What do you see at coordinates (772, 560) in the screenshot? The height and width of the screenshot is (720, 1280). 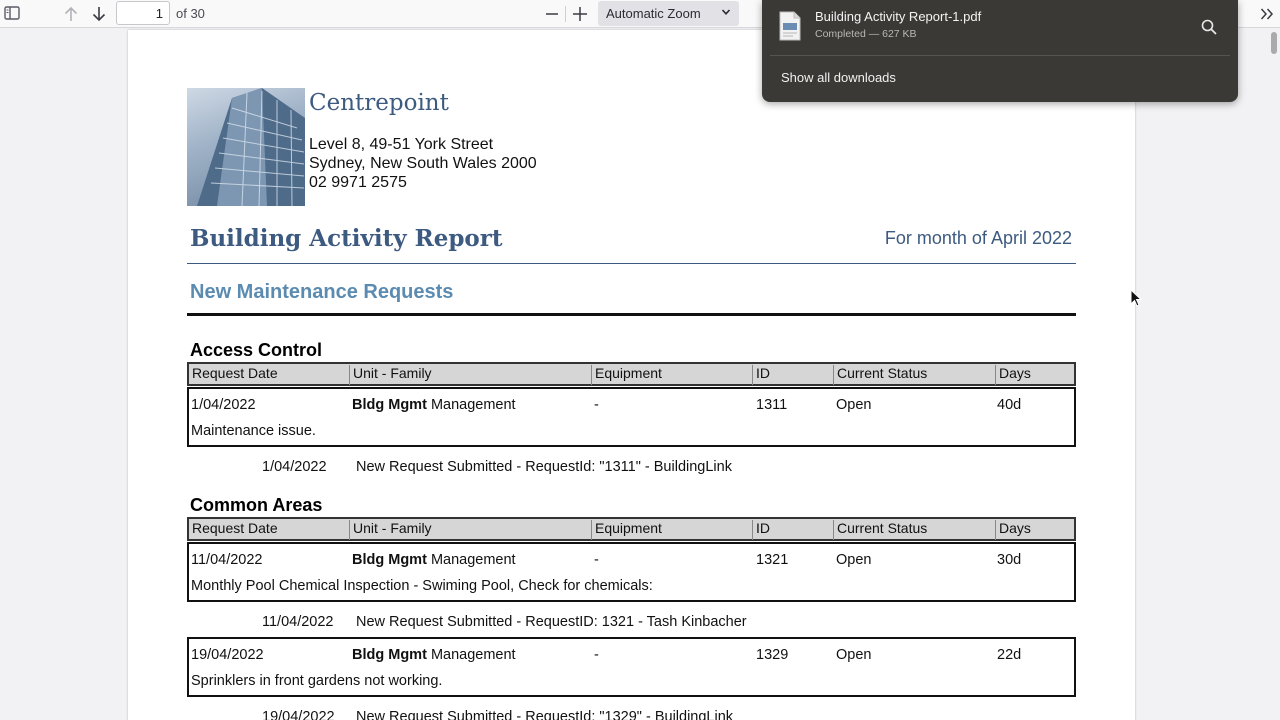 I see `request-id: 1321` at bounding box center [772, 560].